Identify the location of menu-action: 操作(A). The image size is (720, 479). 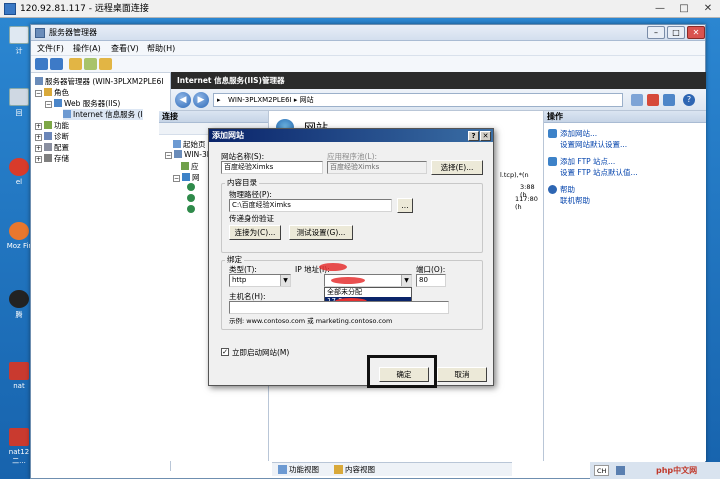
(87, 48).